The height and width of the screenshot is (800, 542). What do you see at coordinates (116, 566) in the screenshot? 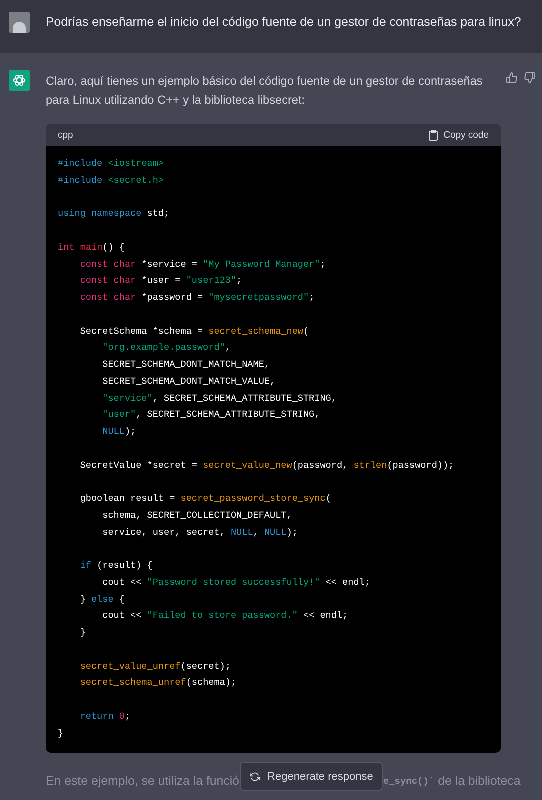
I see `code-line: if (result) {` at bounding box center [116, 566].